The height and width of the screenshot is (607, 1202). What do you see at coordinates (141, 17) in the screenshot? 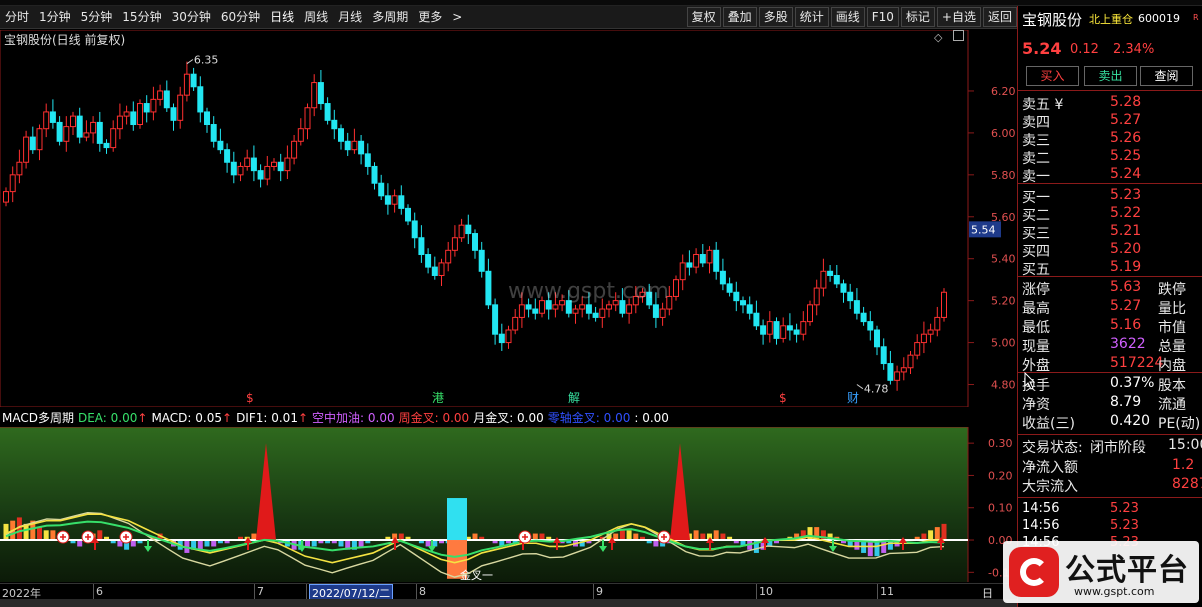
I see `period-tab: 15分钟` at bounding box center [141, 17].